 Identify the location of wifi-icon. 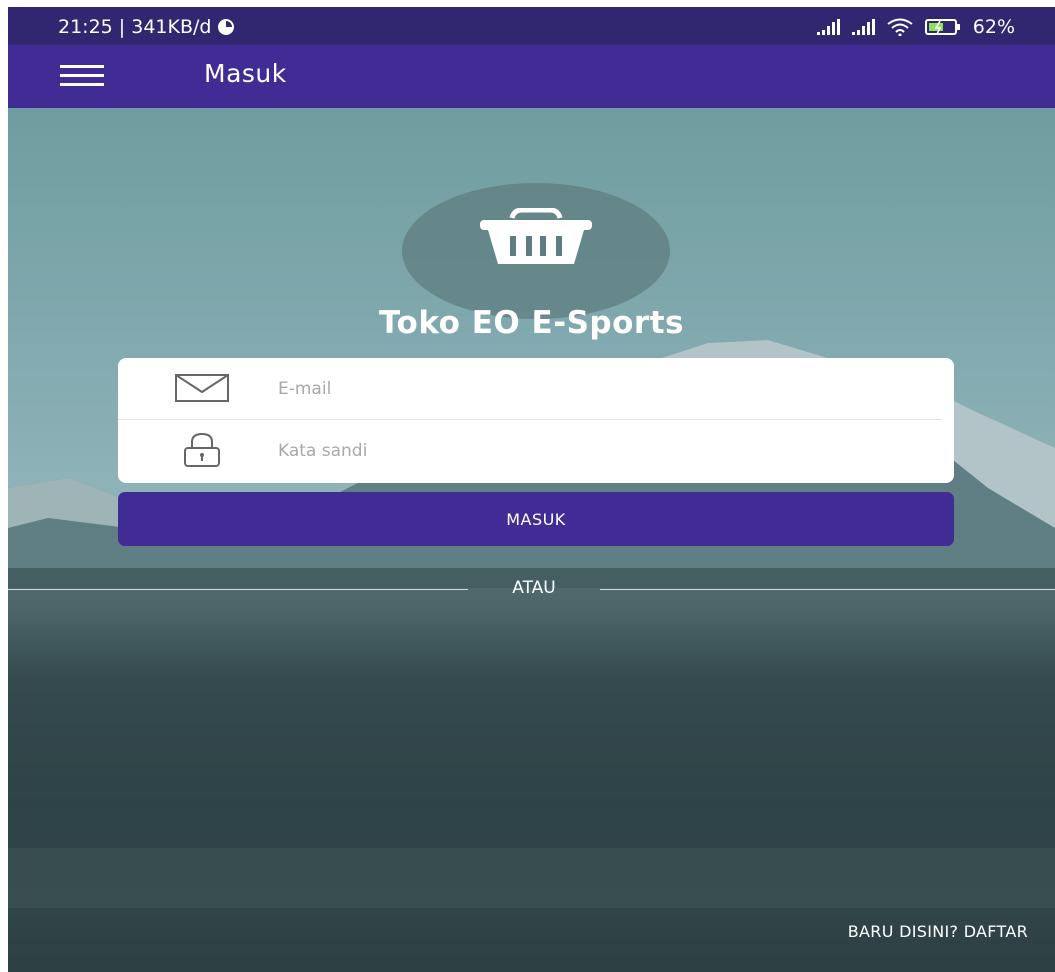
(900, 27).